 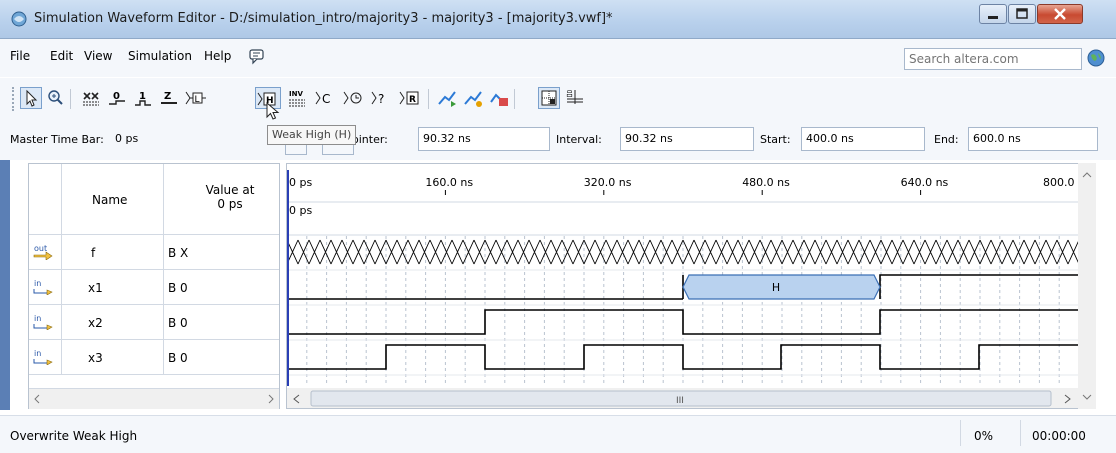 What do you see at coordinates (687, 139) in the screenshot?
I see `interval-field: 90.32 ns` at bounding box center [687, 139].